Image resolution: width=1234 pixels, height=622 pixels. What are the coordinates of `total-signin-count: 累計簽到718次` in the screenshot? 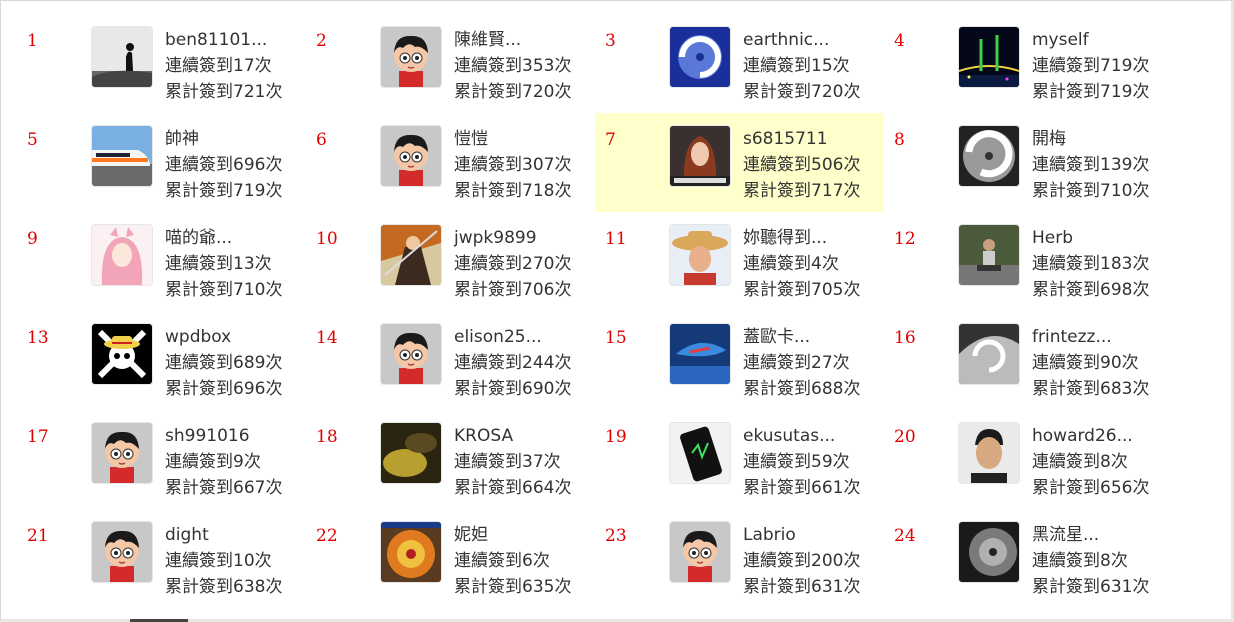 It's located at (513, 191).